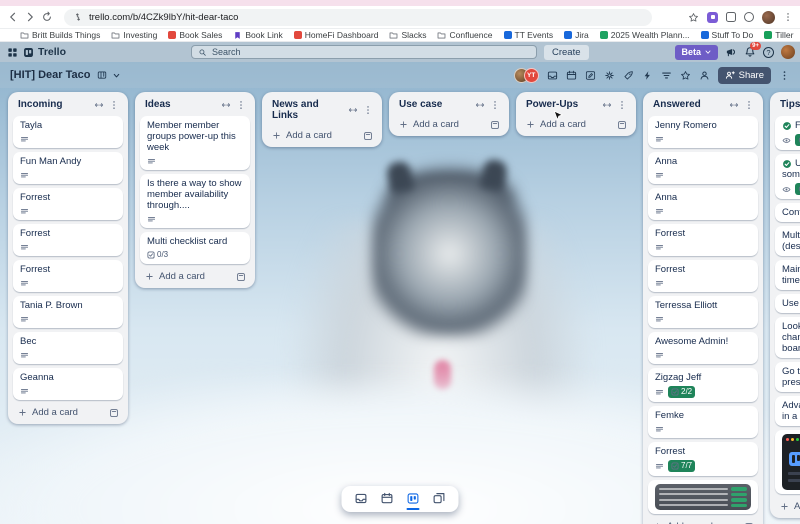 This screenshot has height=524, width=800. I want to click on automation-icon, so click(647, 75).